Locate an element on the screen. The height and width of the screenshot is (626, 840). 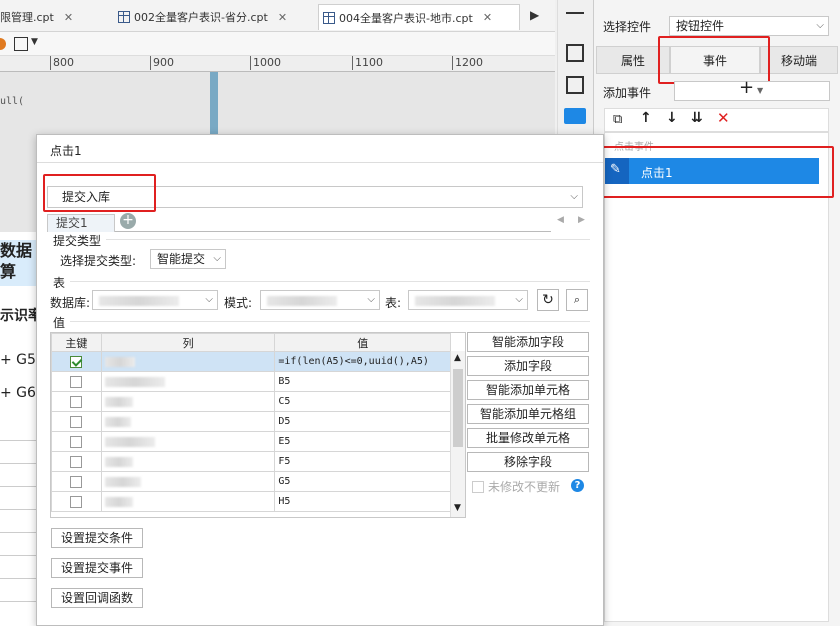
control-type-select: 按钮控件 ⌵ is located at coordinates (749, 26).